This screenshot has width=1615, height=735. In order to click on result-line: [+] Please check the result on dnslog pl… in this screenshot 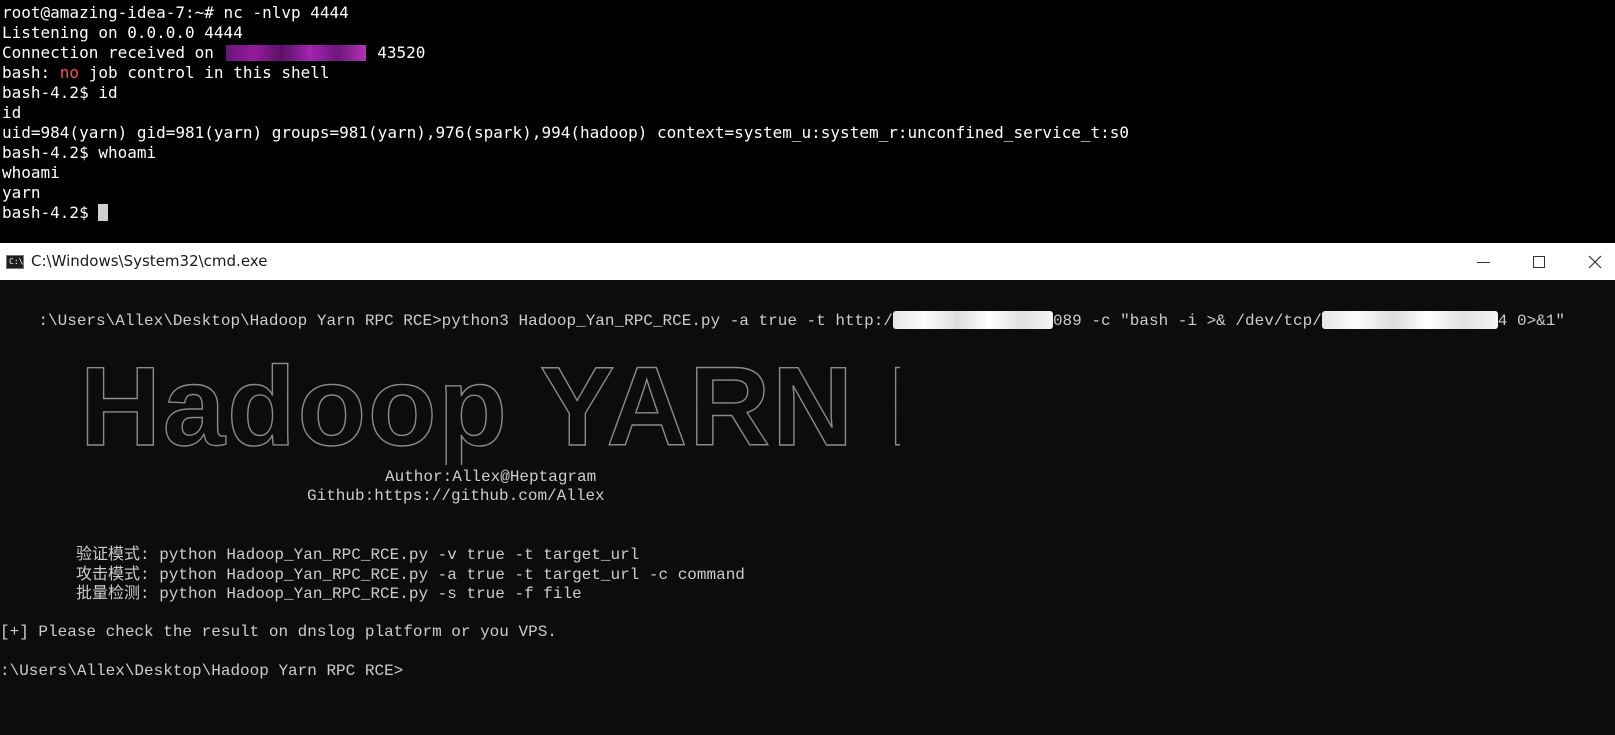, I will do `click(278, 632)`.